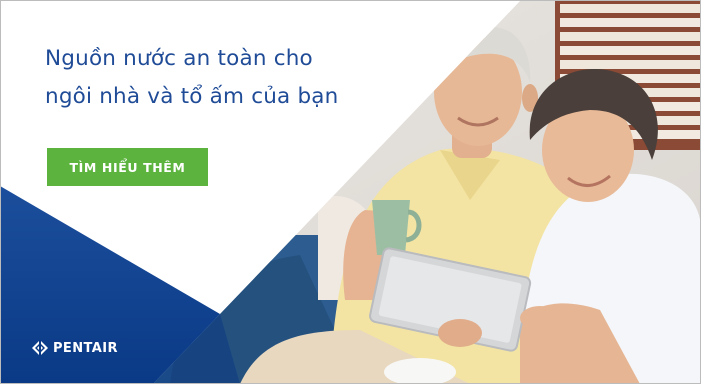 This screenshot has width=701, height=384. Describe the element at coordinates (179, 58) in the screenshot. I see `headline-line-1: Nguồn nước an toàn cho` at that location.